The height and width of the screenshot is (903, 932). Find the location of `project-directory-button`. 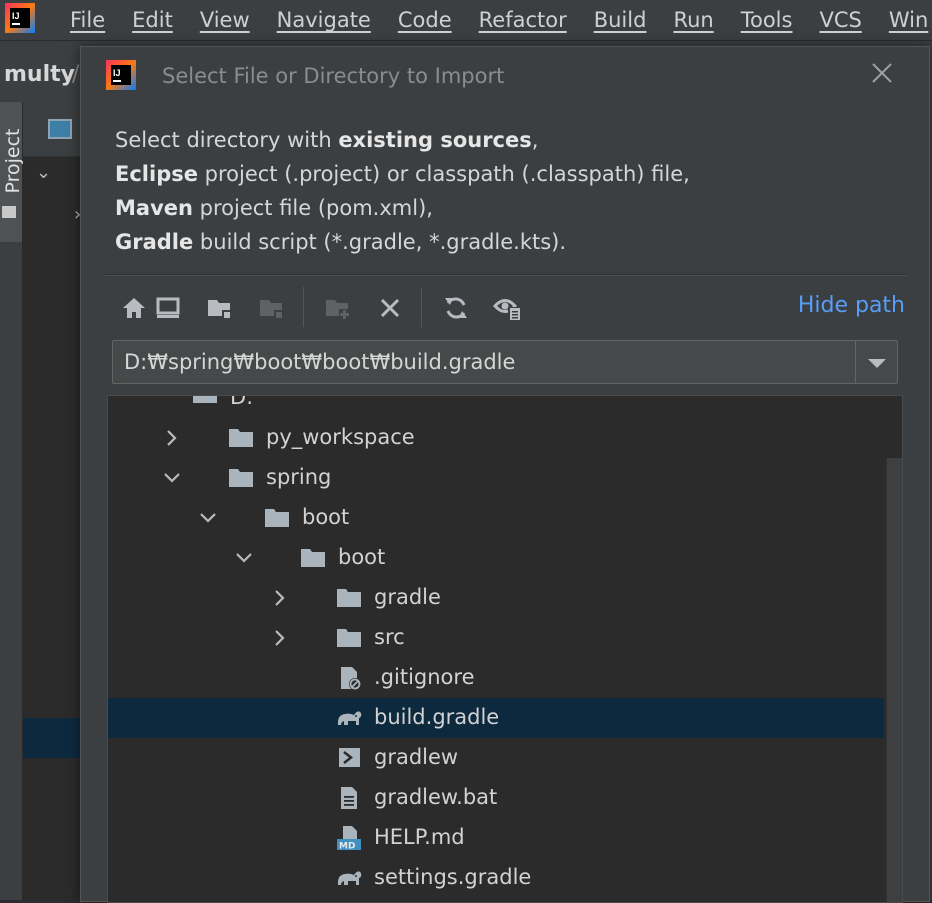

project-directory-button is located at coordinates (220, 308).